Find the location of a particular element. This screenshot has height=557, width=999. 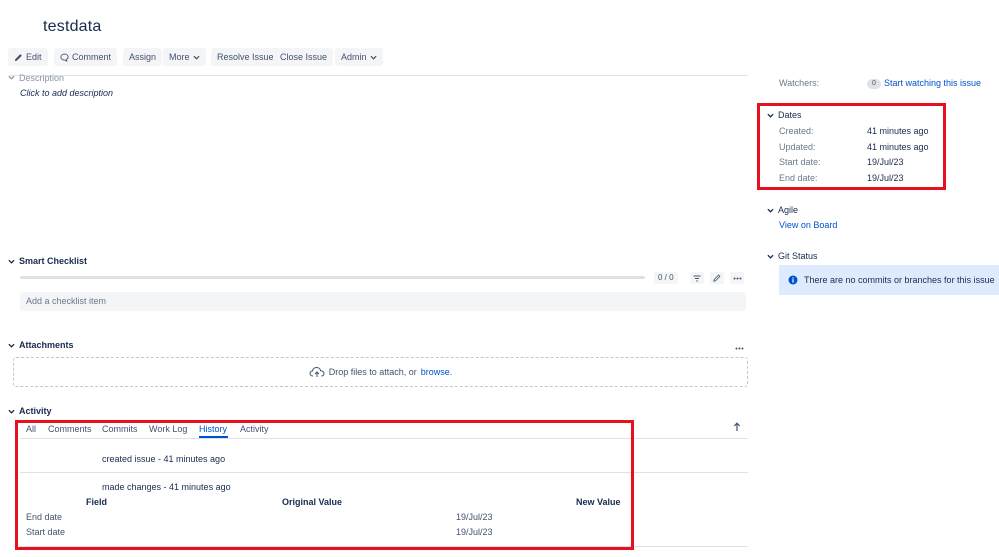

description-label-text: Description is located at coordinates (42, 78).